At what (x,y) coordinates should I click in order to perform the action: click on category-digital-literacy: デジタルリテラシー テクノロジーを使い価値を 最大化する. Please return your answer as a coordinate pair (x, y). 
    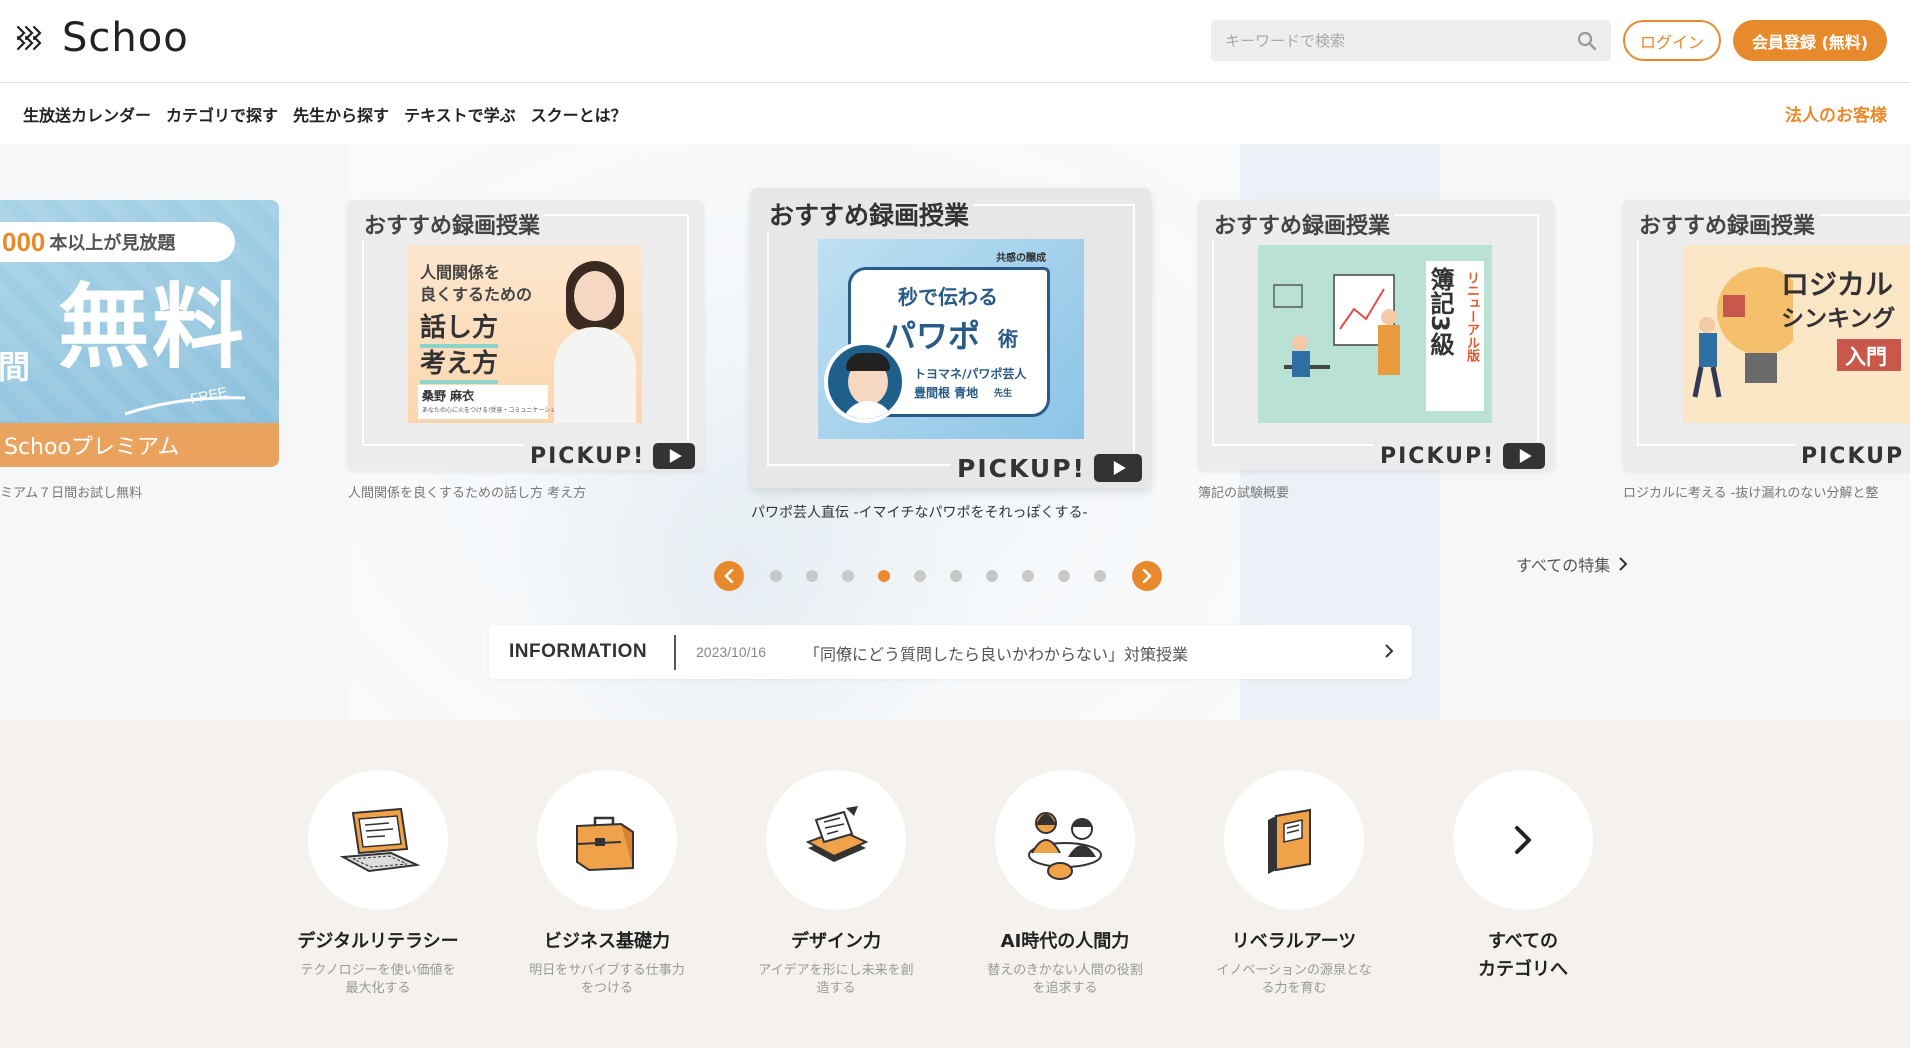
    Looking at the image, I should click on (378, 884).